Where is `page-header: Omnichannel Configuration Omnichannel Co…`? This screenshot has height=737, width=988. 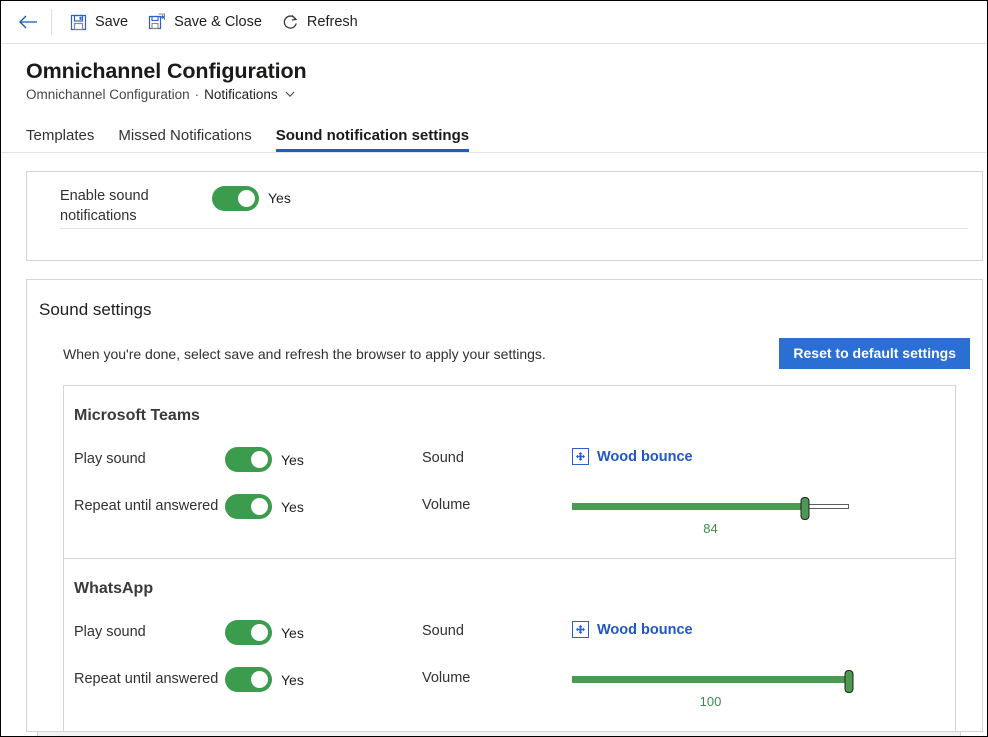 page-header: Omnichannel Configuration Omnichannel Co… is located at coordinates (494, 73).